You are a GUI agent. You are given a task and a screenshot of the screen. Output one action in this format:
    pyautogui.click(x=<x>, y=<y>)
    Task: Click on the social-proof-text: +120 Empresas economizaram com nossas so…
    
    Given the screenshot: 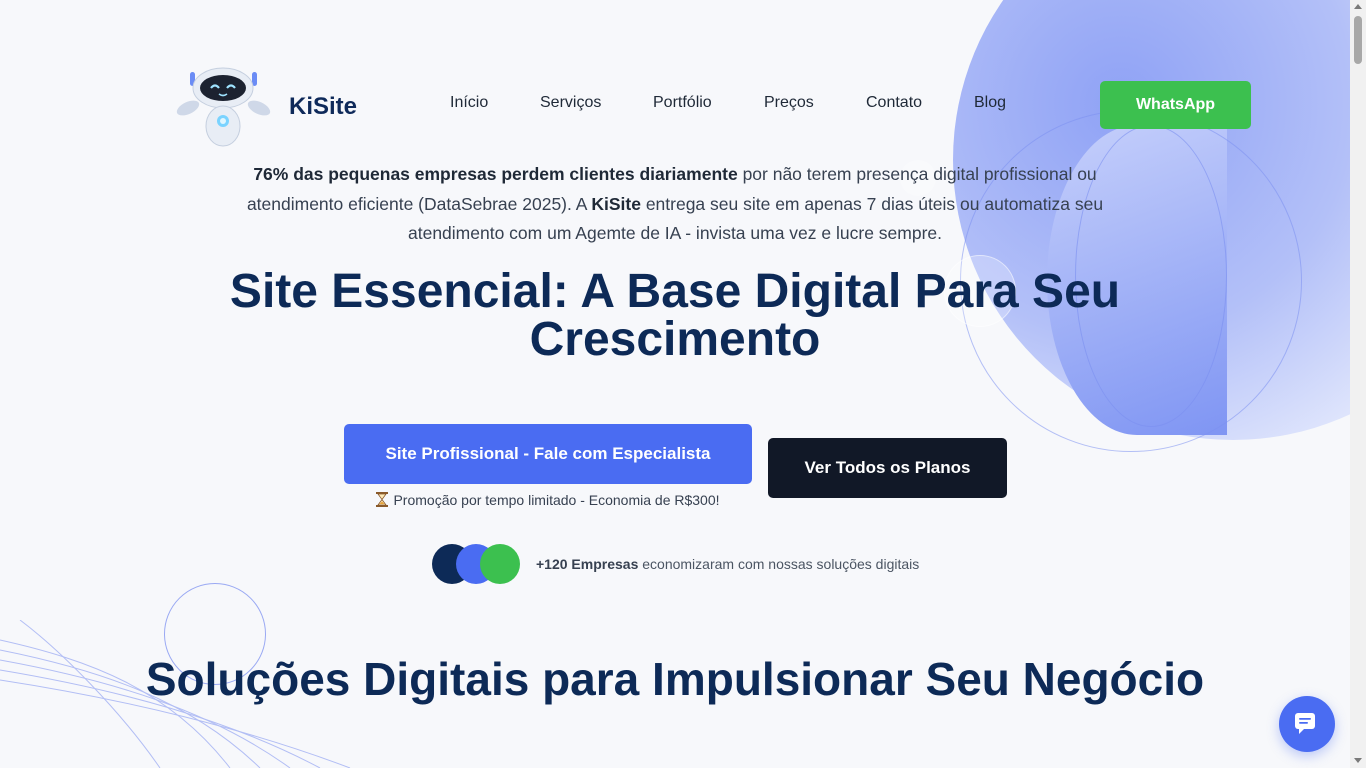 What is the action you would take?
    pyautogui.click(x=727, y=564)
    